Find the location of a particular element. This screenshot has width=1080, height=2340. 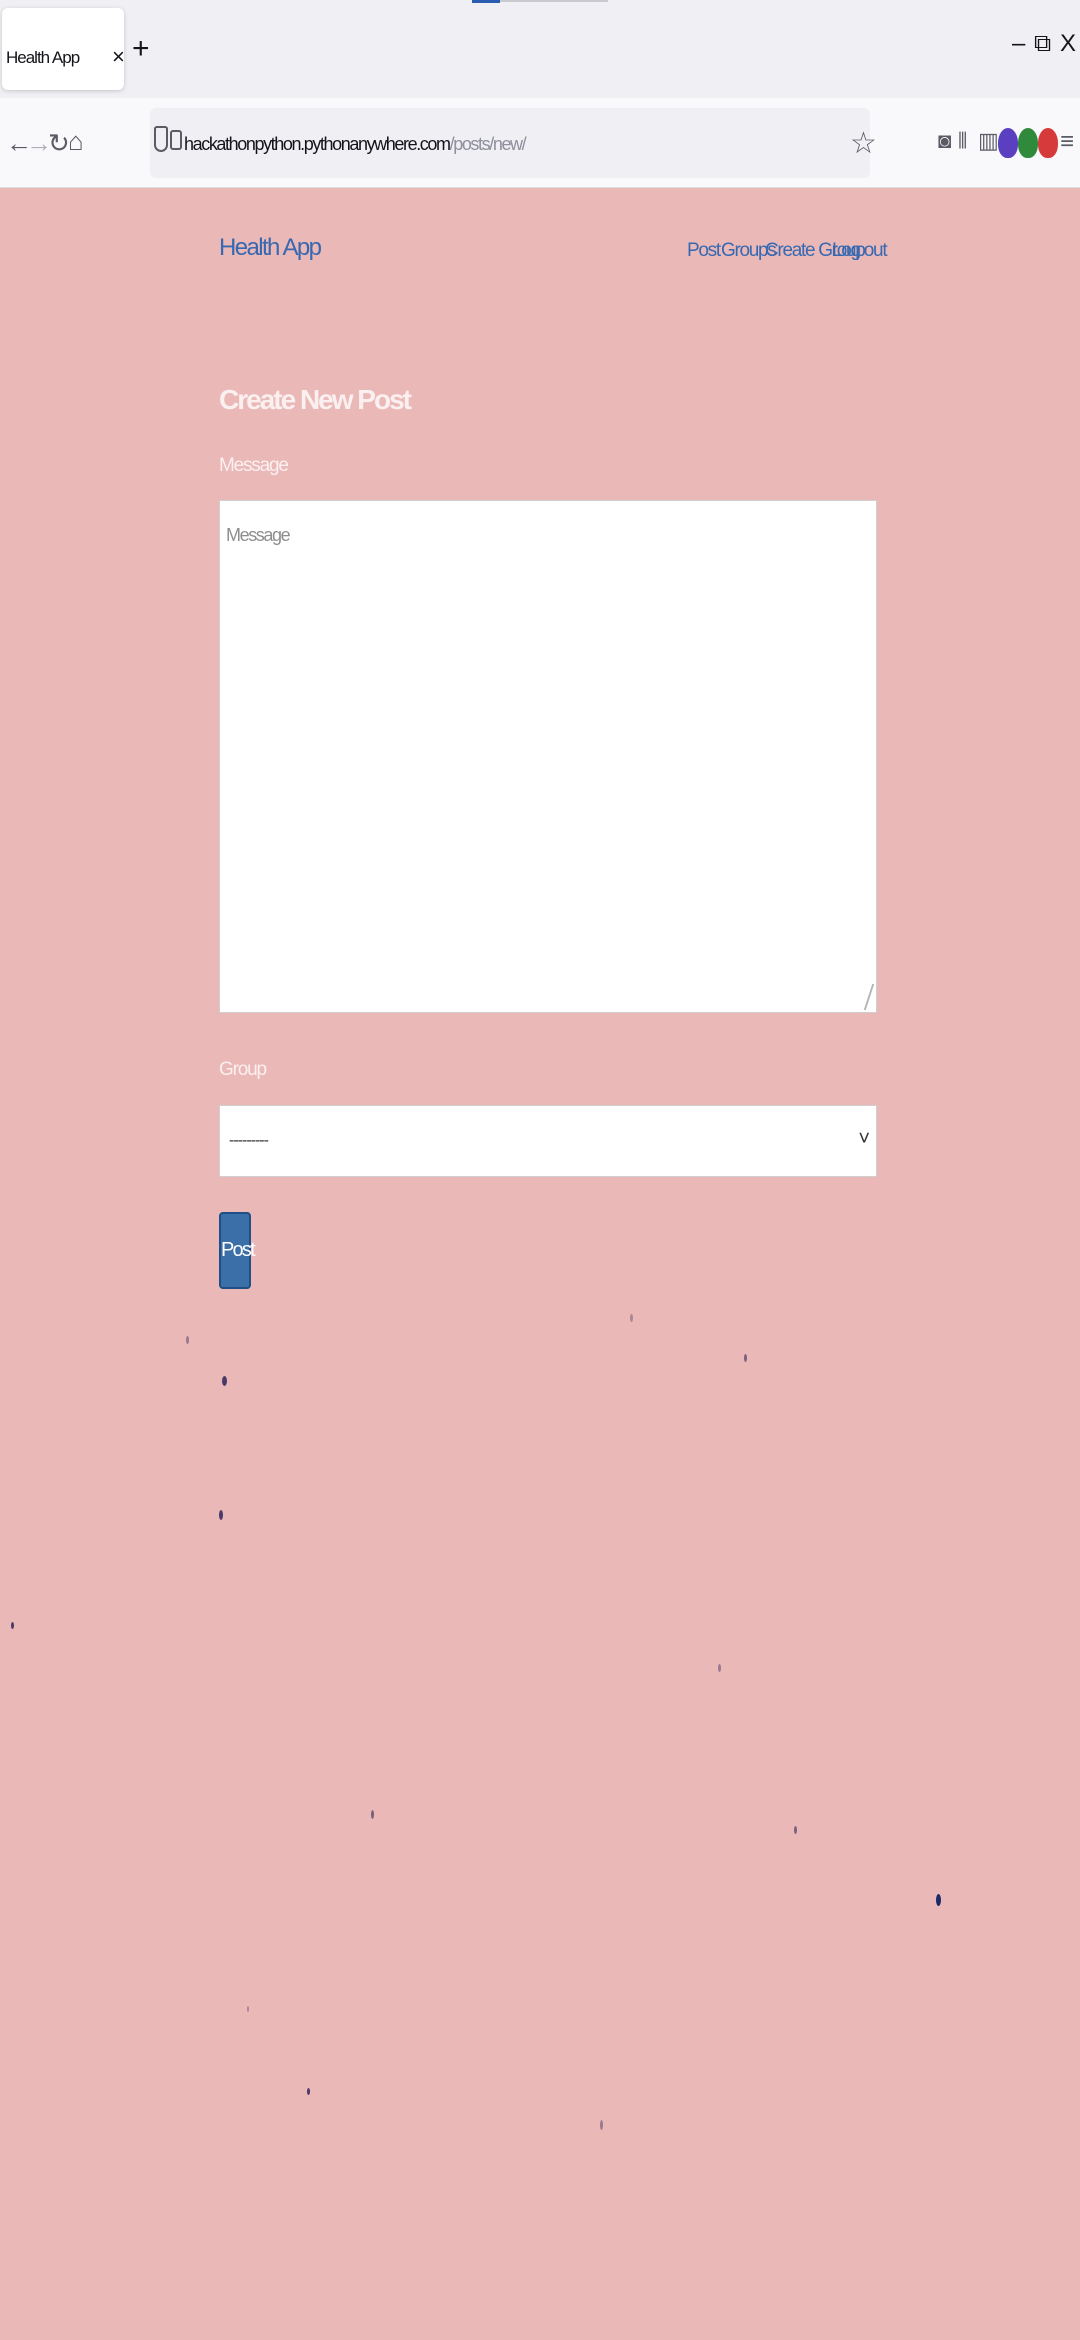

library-icon: ⫴ is located at coordinates (962, 141).